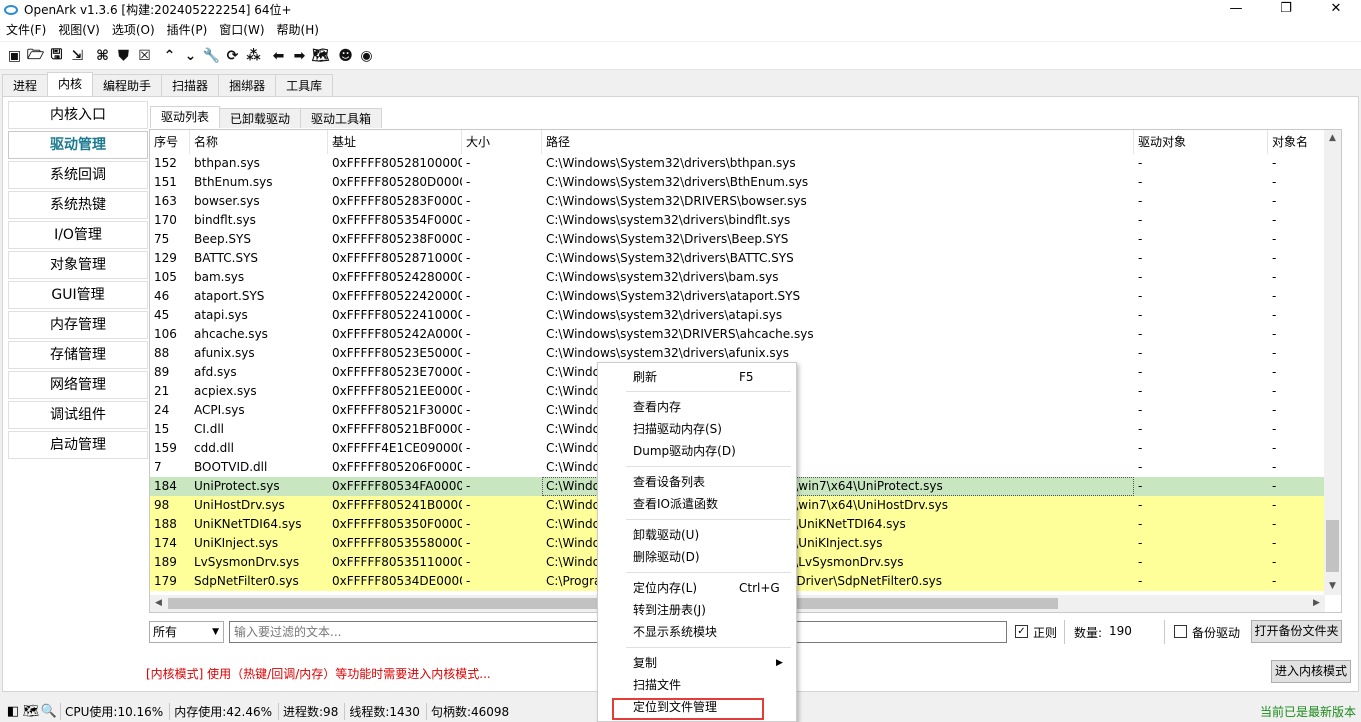 Image resolution: width=1361 pixels, height=722 pixels. What do you see at coordinates (253, 56) in the screenshot?
I see `grid-icon: ⁂` at bounding box center [253, 56].